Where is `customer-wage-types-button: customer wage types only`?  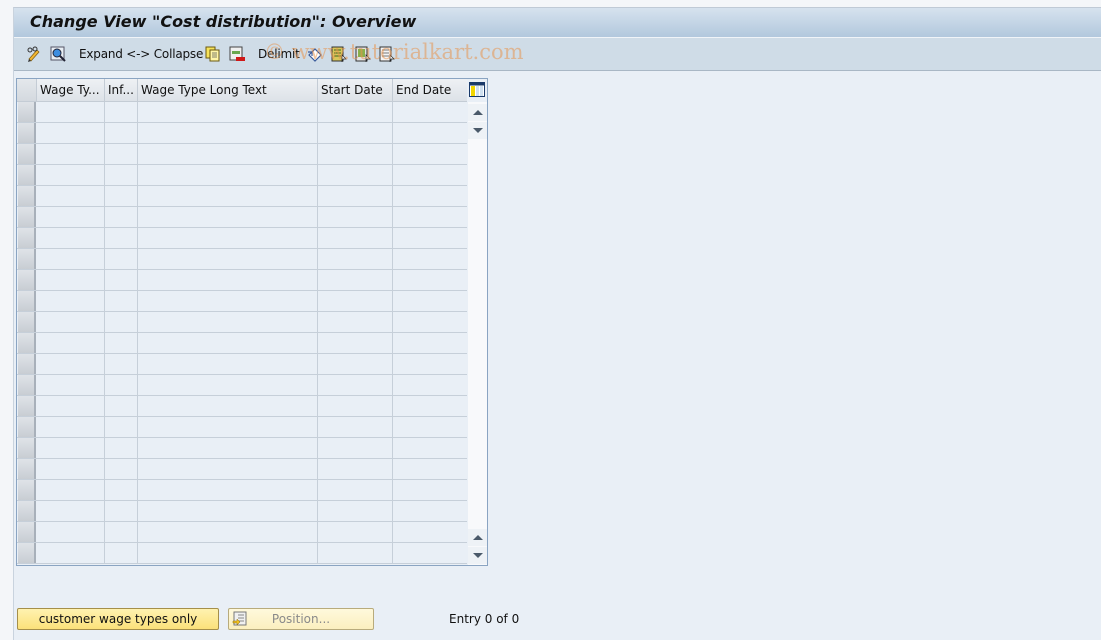
customer-wage-types-button: customer wage types only is located at coordinates (118, 619).